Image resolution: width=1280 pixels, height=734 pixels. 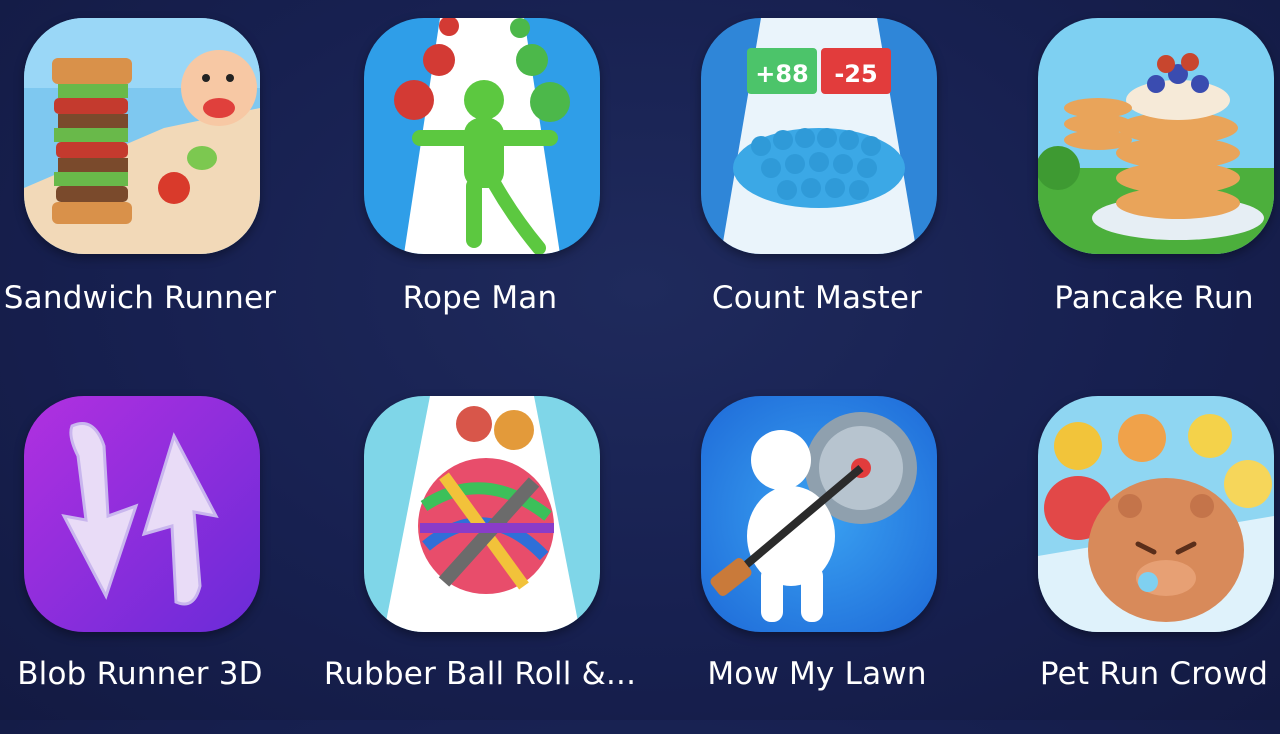 I want to click on app-label: Sandwich Runner, so click(x=150, y=298).